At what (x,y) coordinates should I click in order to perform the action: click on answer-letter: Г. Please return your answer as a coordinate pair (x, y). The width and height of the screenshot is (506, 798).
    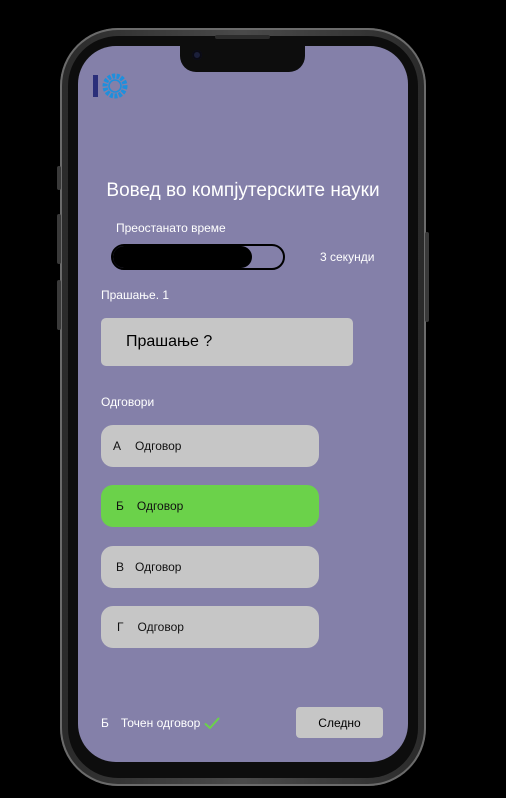
    Looking at the image, I should click on (120, 627).